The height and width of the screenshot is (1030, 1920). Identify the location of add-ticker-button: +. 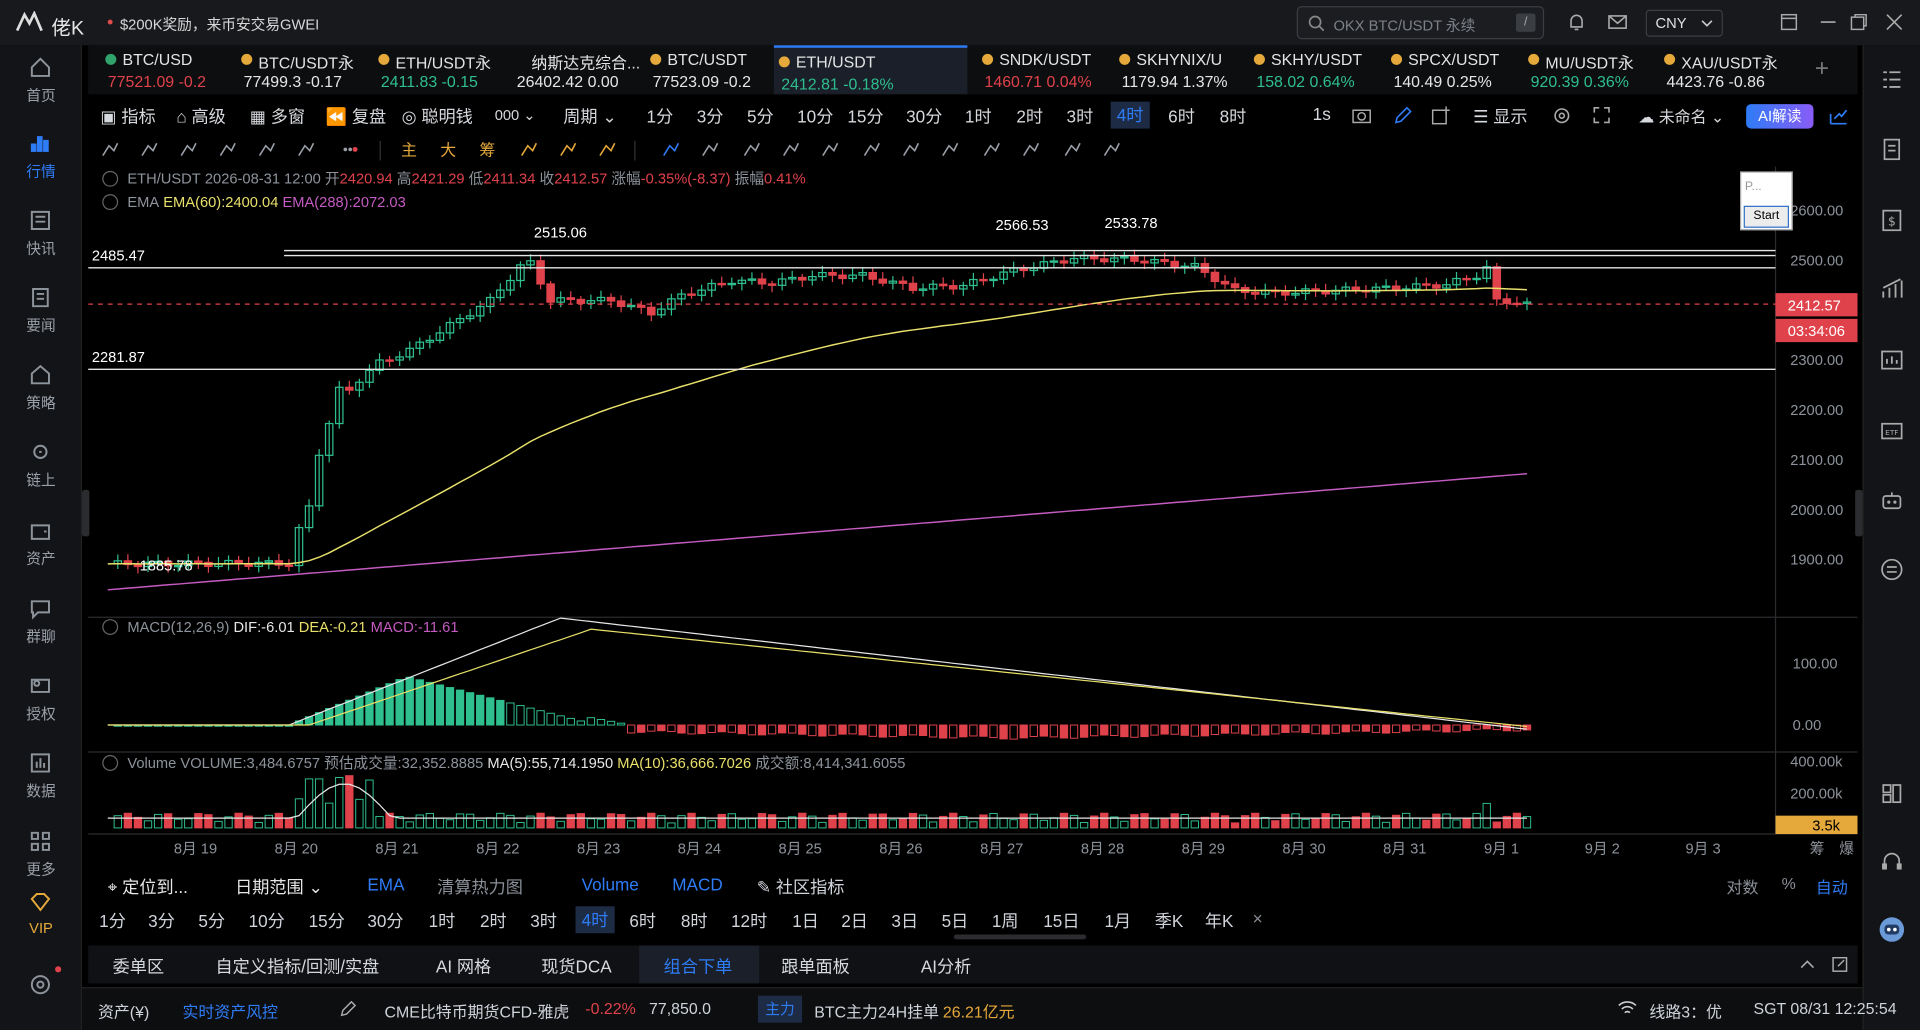
(1822, 69).